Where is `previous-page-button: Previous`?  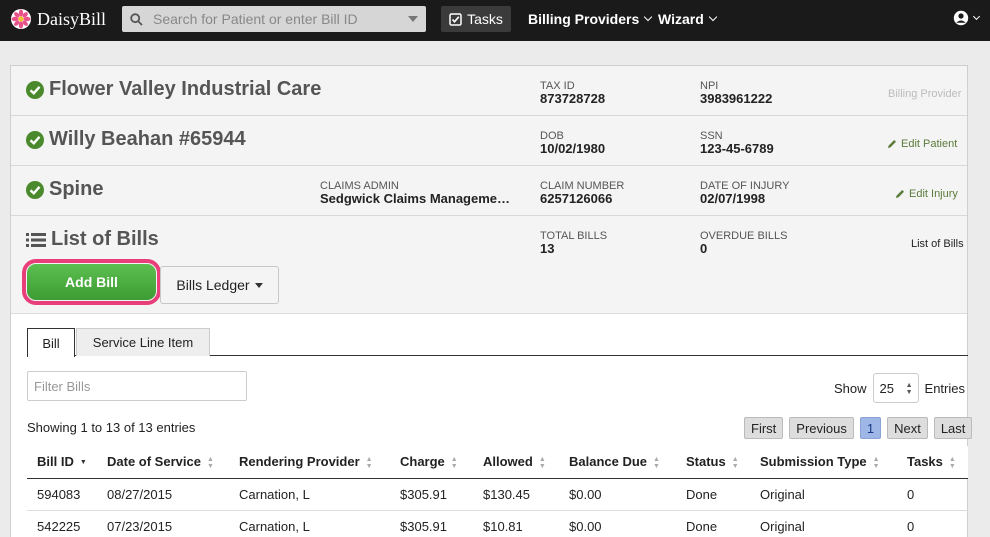 previous-page-button: Previous is located at coordinates (821, 428).